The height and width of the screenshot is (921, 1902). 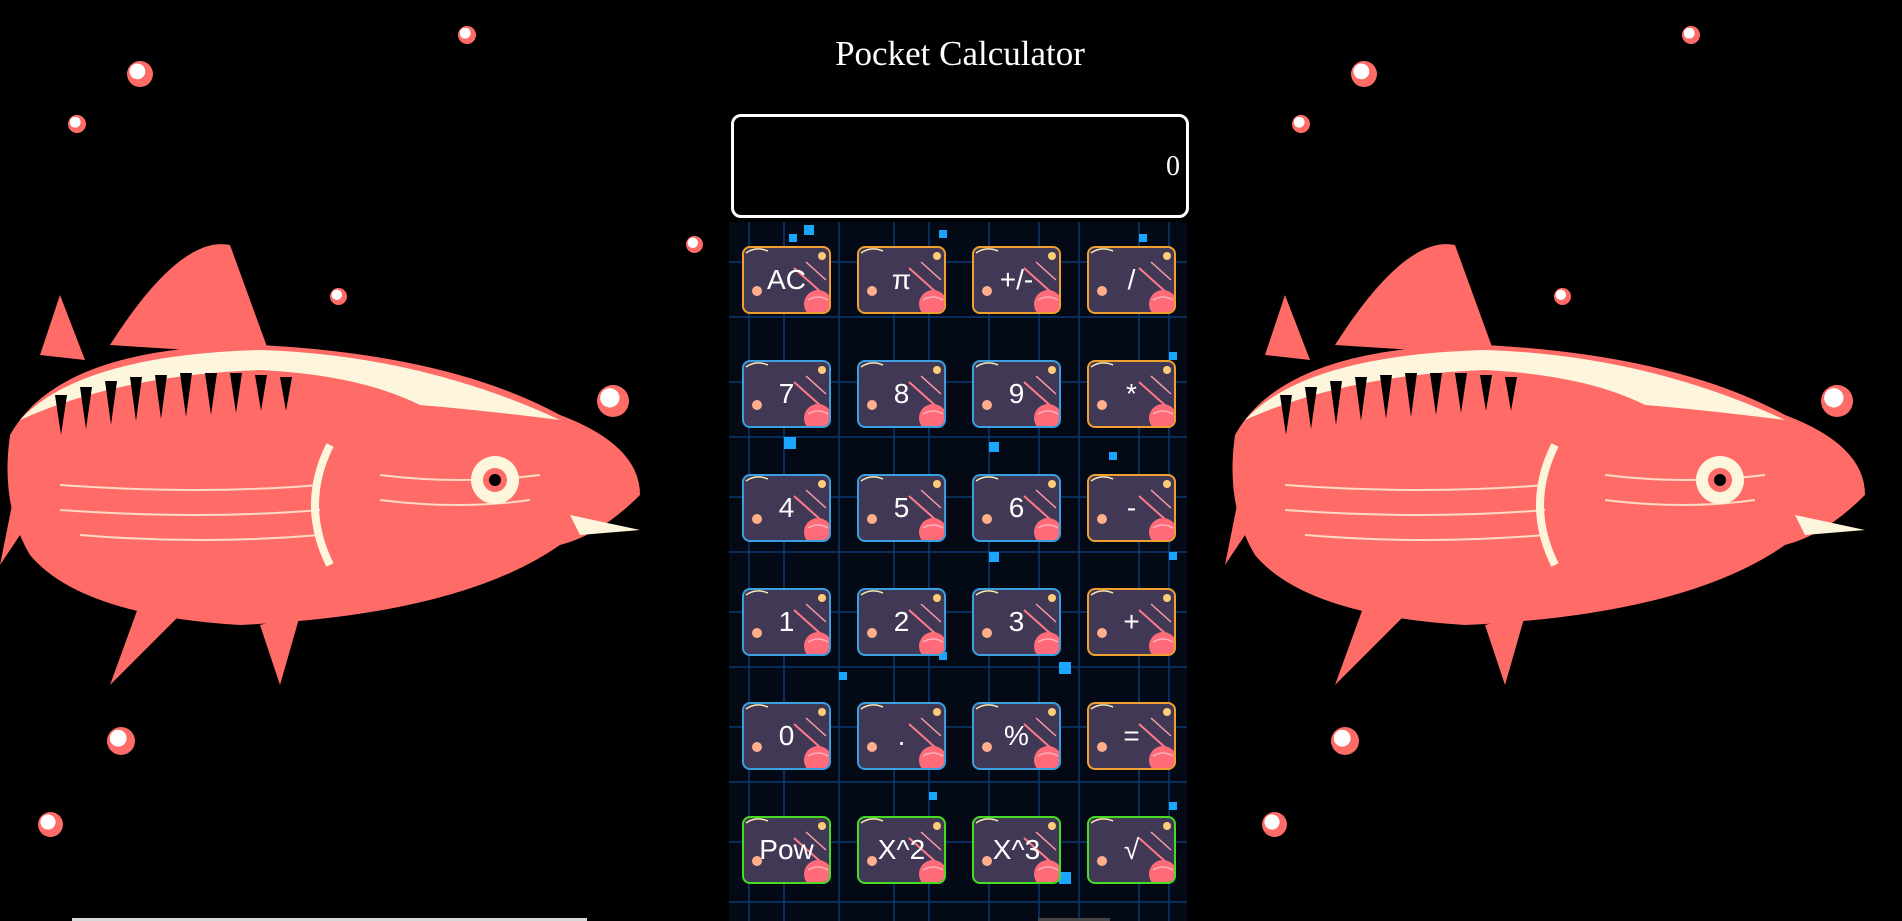 I want to click on key-label: +/-, so click(x=1016, y=279).